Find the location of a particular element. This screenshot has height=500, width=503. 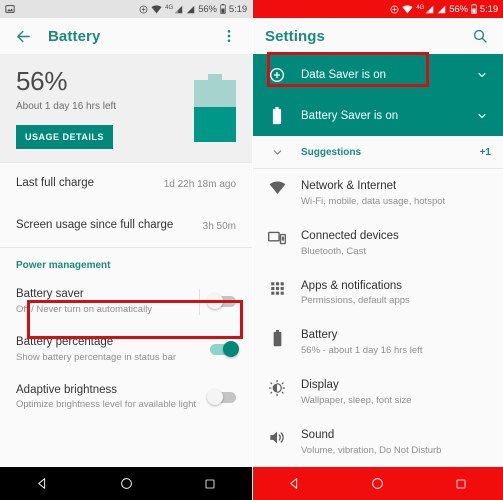

nav-bar-right is located at coordinates (378, 483).